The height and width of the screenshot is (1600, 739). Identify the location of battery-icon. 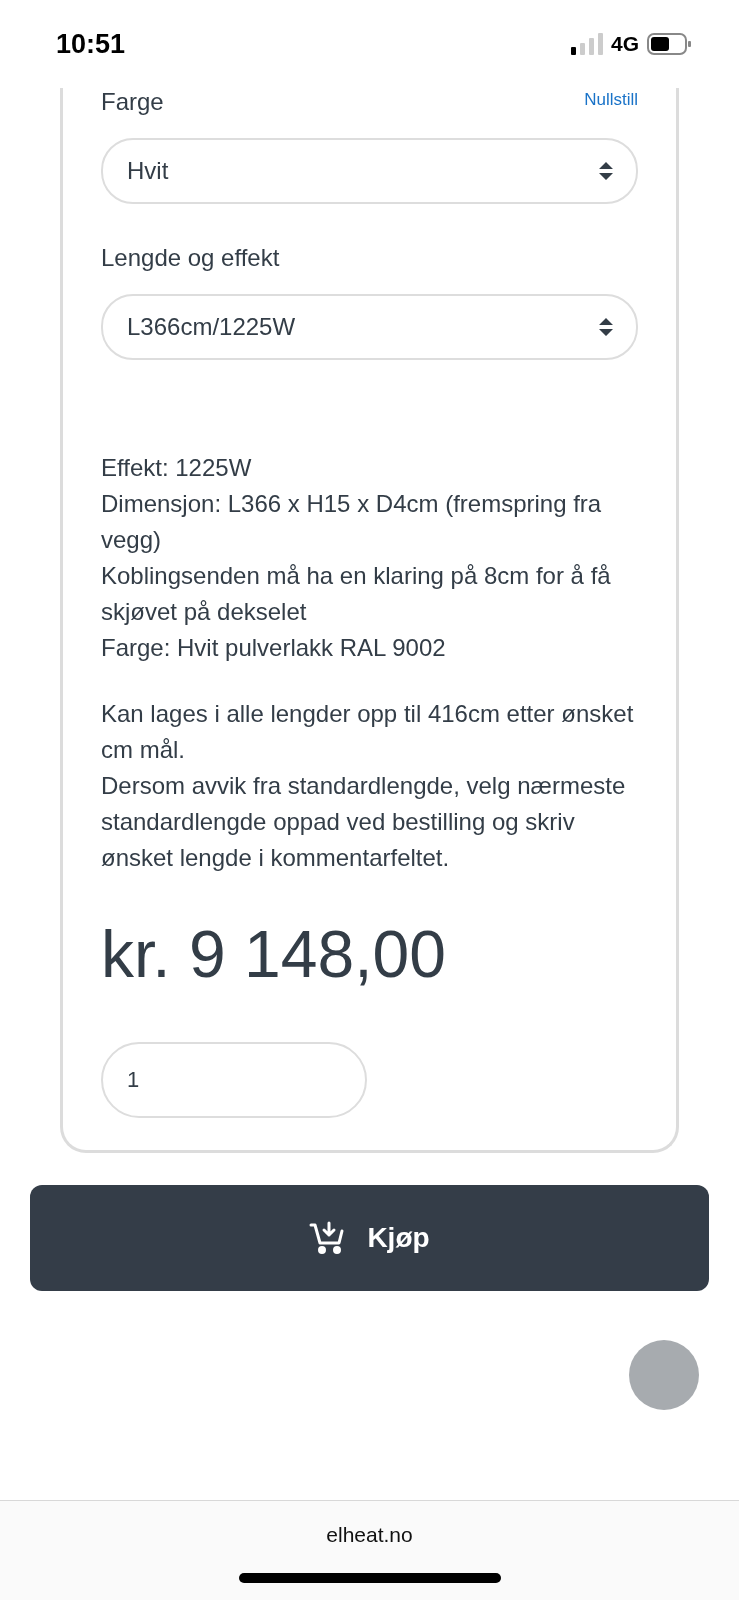
(669, 44).